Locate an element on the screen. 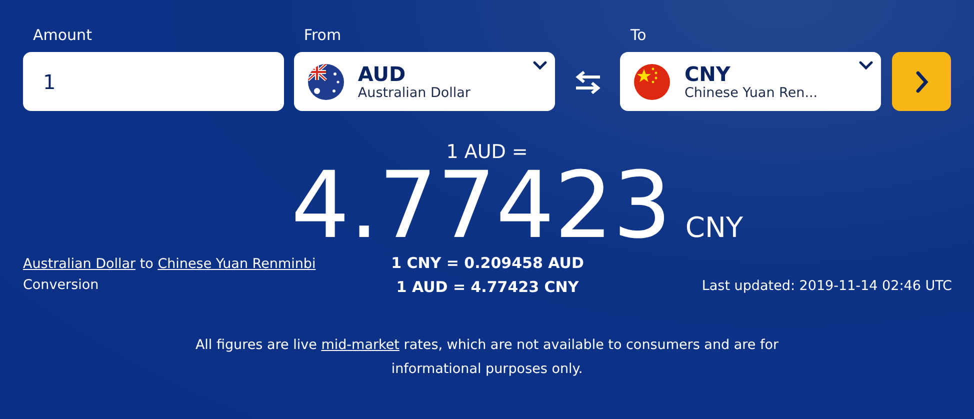 The width and height of the screenshot is (974, 419). amount-input: 1 is located at coordinates (153, 81).